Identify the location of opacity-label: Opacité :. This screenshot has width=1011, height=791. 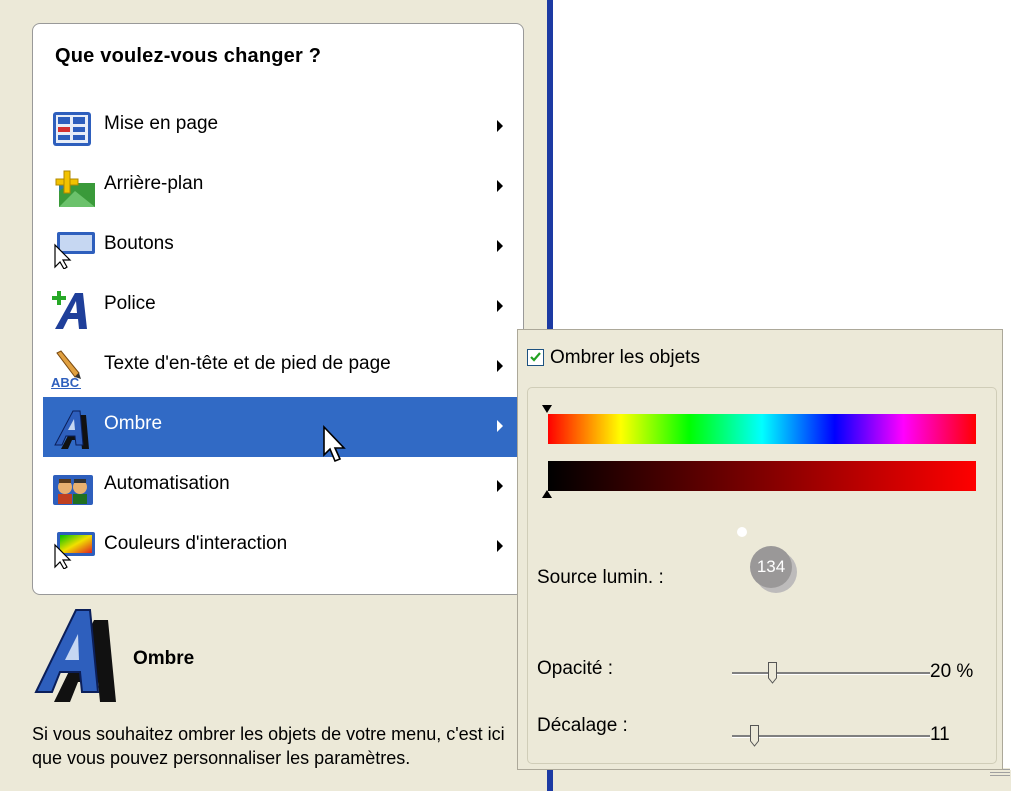
(575, 668).